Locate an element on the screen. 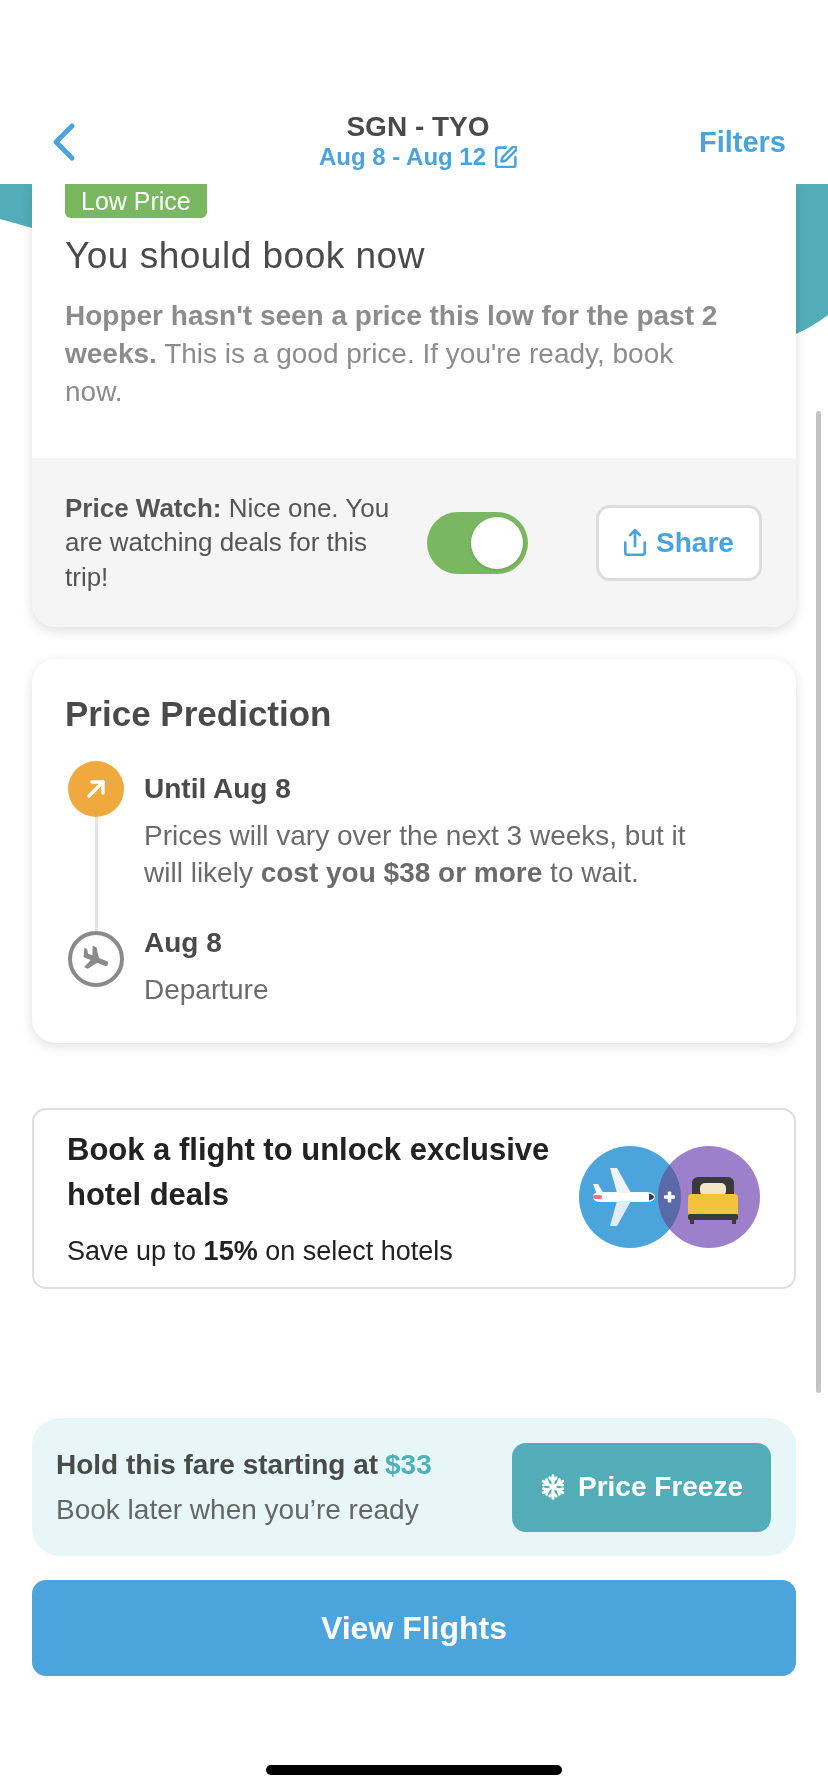  plane-icon is located at coordinates (96, 959).